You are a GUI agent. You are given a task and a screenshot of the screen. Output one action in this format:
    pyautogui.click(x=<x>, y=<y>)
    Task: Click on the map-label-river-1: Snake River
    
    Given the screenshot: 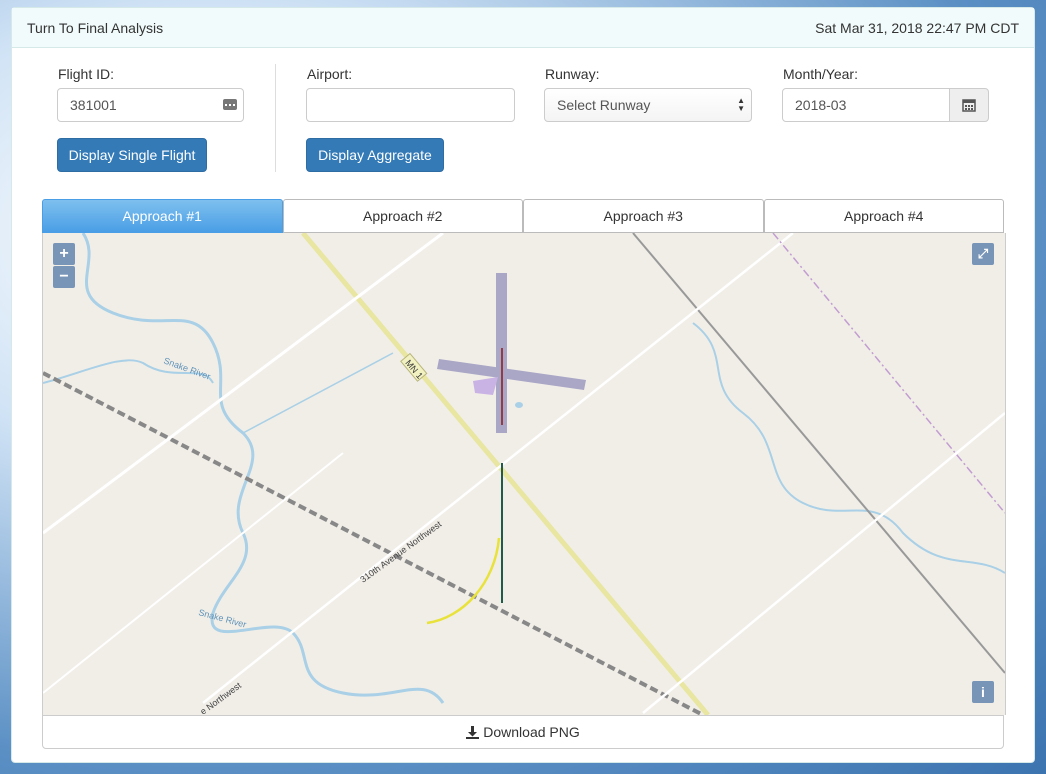 What is the action you would take?
    pyautogui.click(x=186, y=368)
    